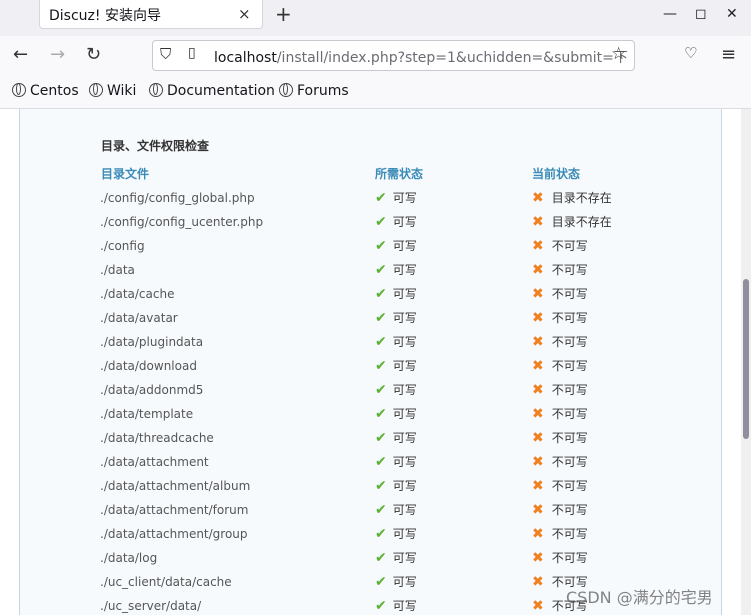 This screenshot has width=751, height=615. I want to click on bookmark-documentation: Documentation, so click(212, 91).